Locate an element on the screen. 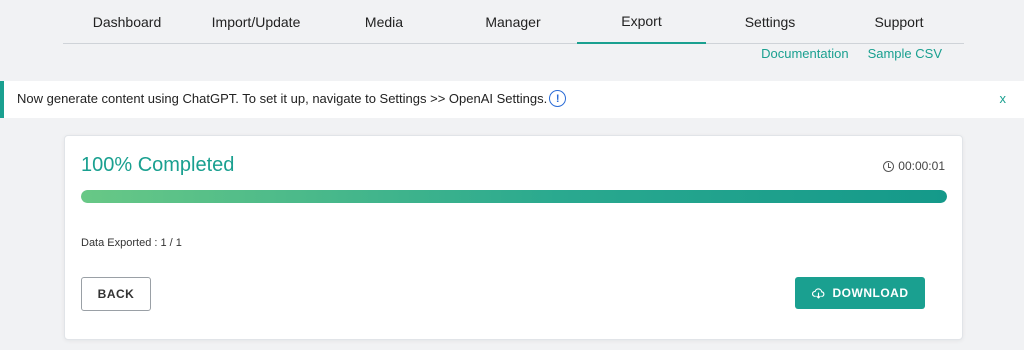  elapsed-timer: 00:00:01 is located at coordinates (914, 166).